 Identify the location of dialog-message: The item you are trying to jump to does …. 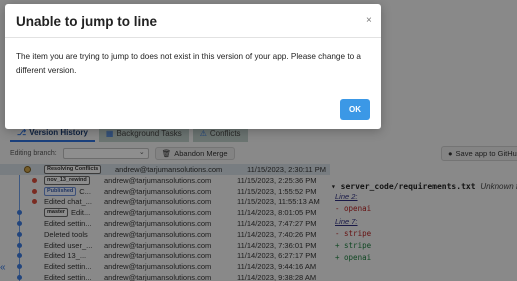
(188, 63).